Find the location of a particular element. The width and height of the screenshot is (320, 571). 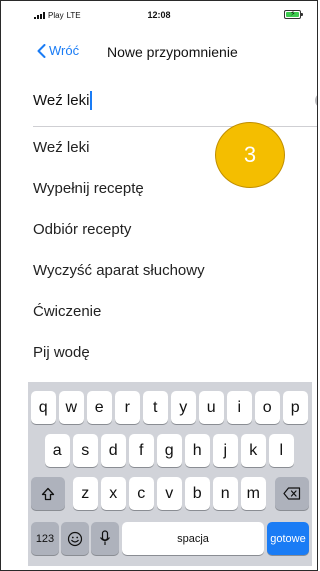

suggestion-item: Wyczyść aparat słuchowy is located at coordinates (175, 270).